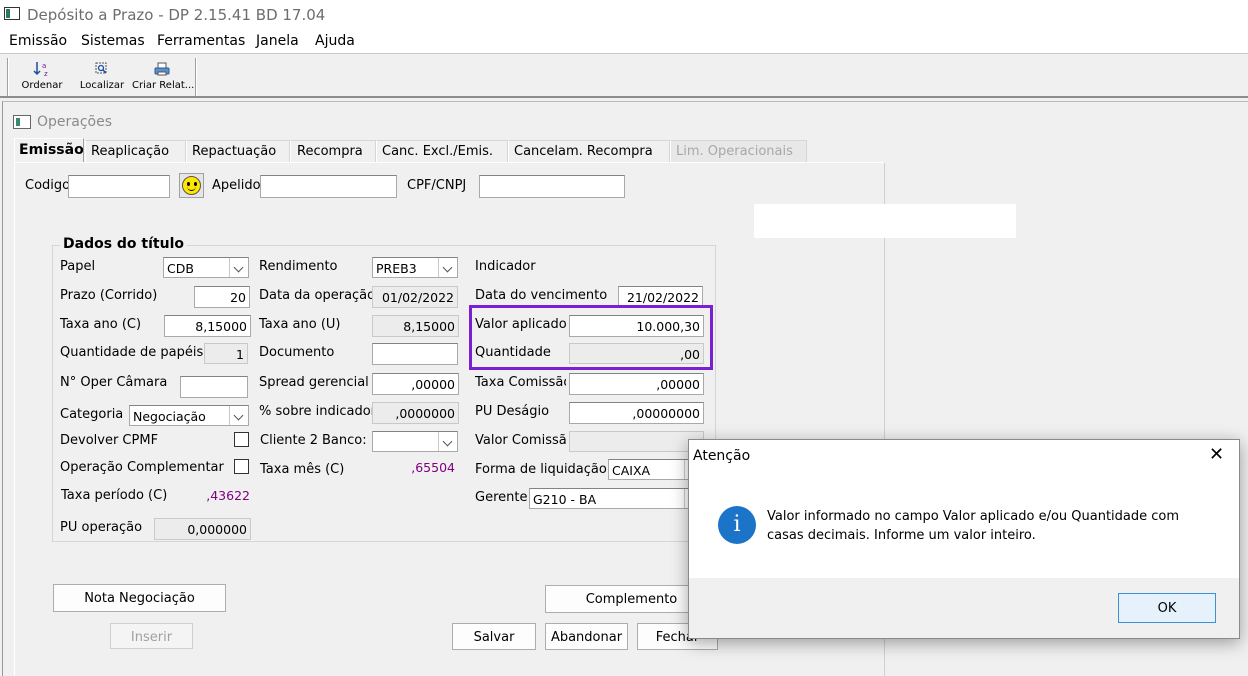 The width and height of the screenshot is (1248, 676). I want to click on valor-comissao-field, so click(636, 441).